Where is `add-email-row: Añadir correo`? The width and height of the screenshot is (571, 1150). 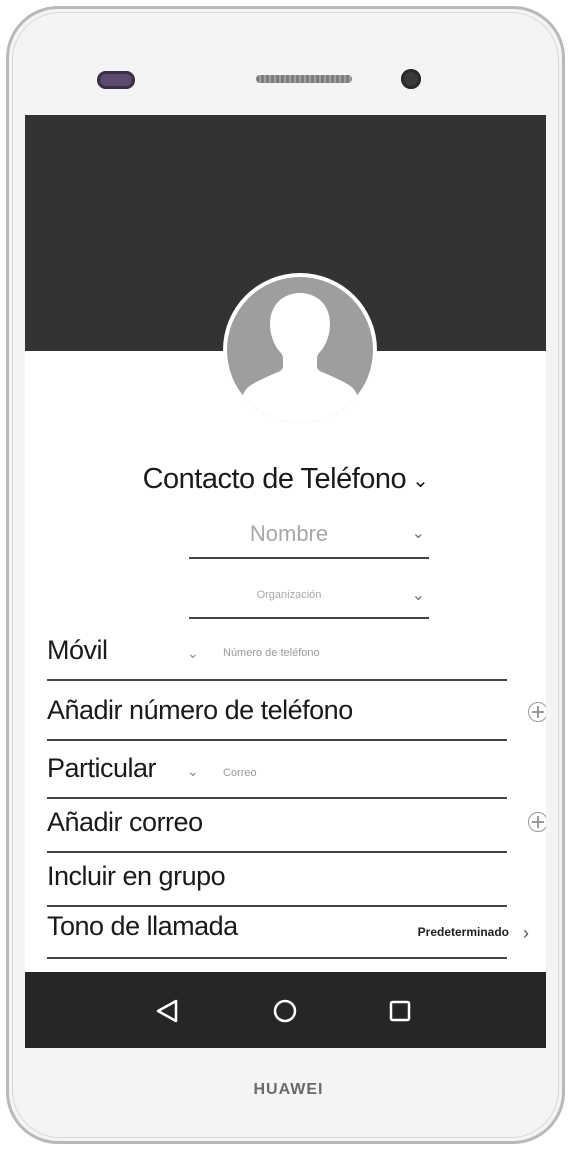
add-email-row: Añadir correo is located at coordinates (277, 826).